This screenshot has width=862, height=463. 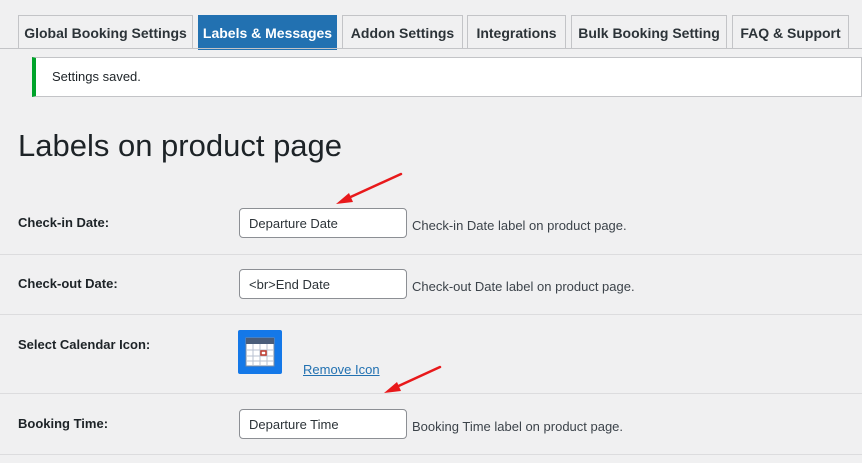 What do you see at coordinates (323, 424) in the screenshot?
I see `booking-time-input` at bounding box center [323, 424].